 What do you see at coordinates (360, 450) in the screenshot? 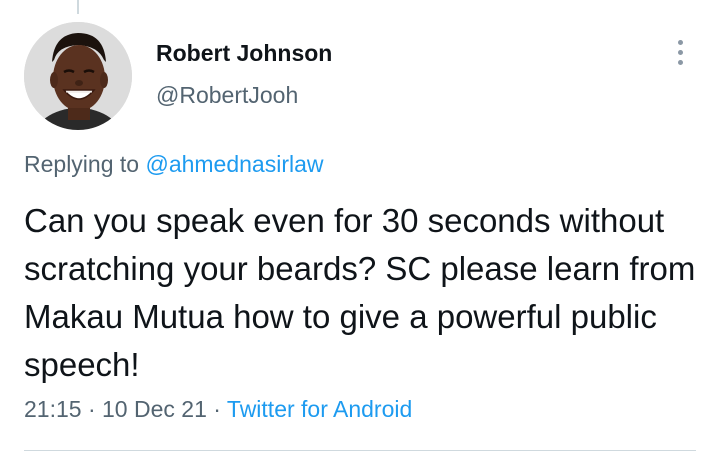
I see `divider` at bounding box center [360, 450].